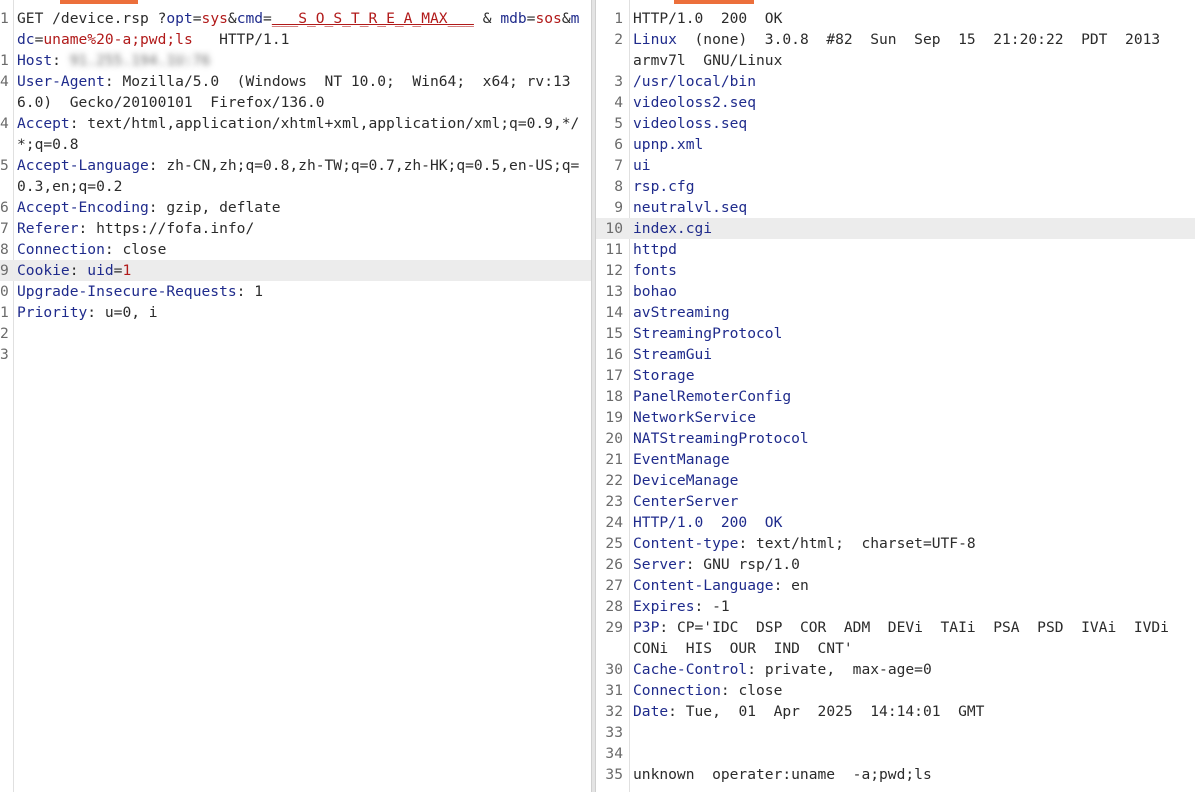 This screenshot has height=792, width=1195. What do you see at coordinates (895, 690) in the screenshot?
I see `editor-line: 31 Connection: close` at bounding box center [895, 690].